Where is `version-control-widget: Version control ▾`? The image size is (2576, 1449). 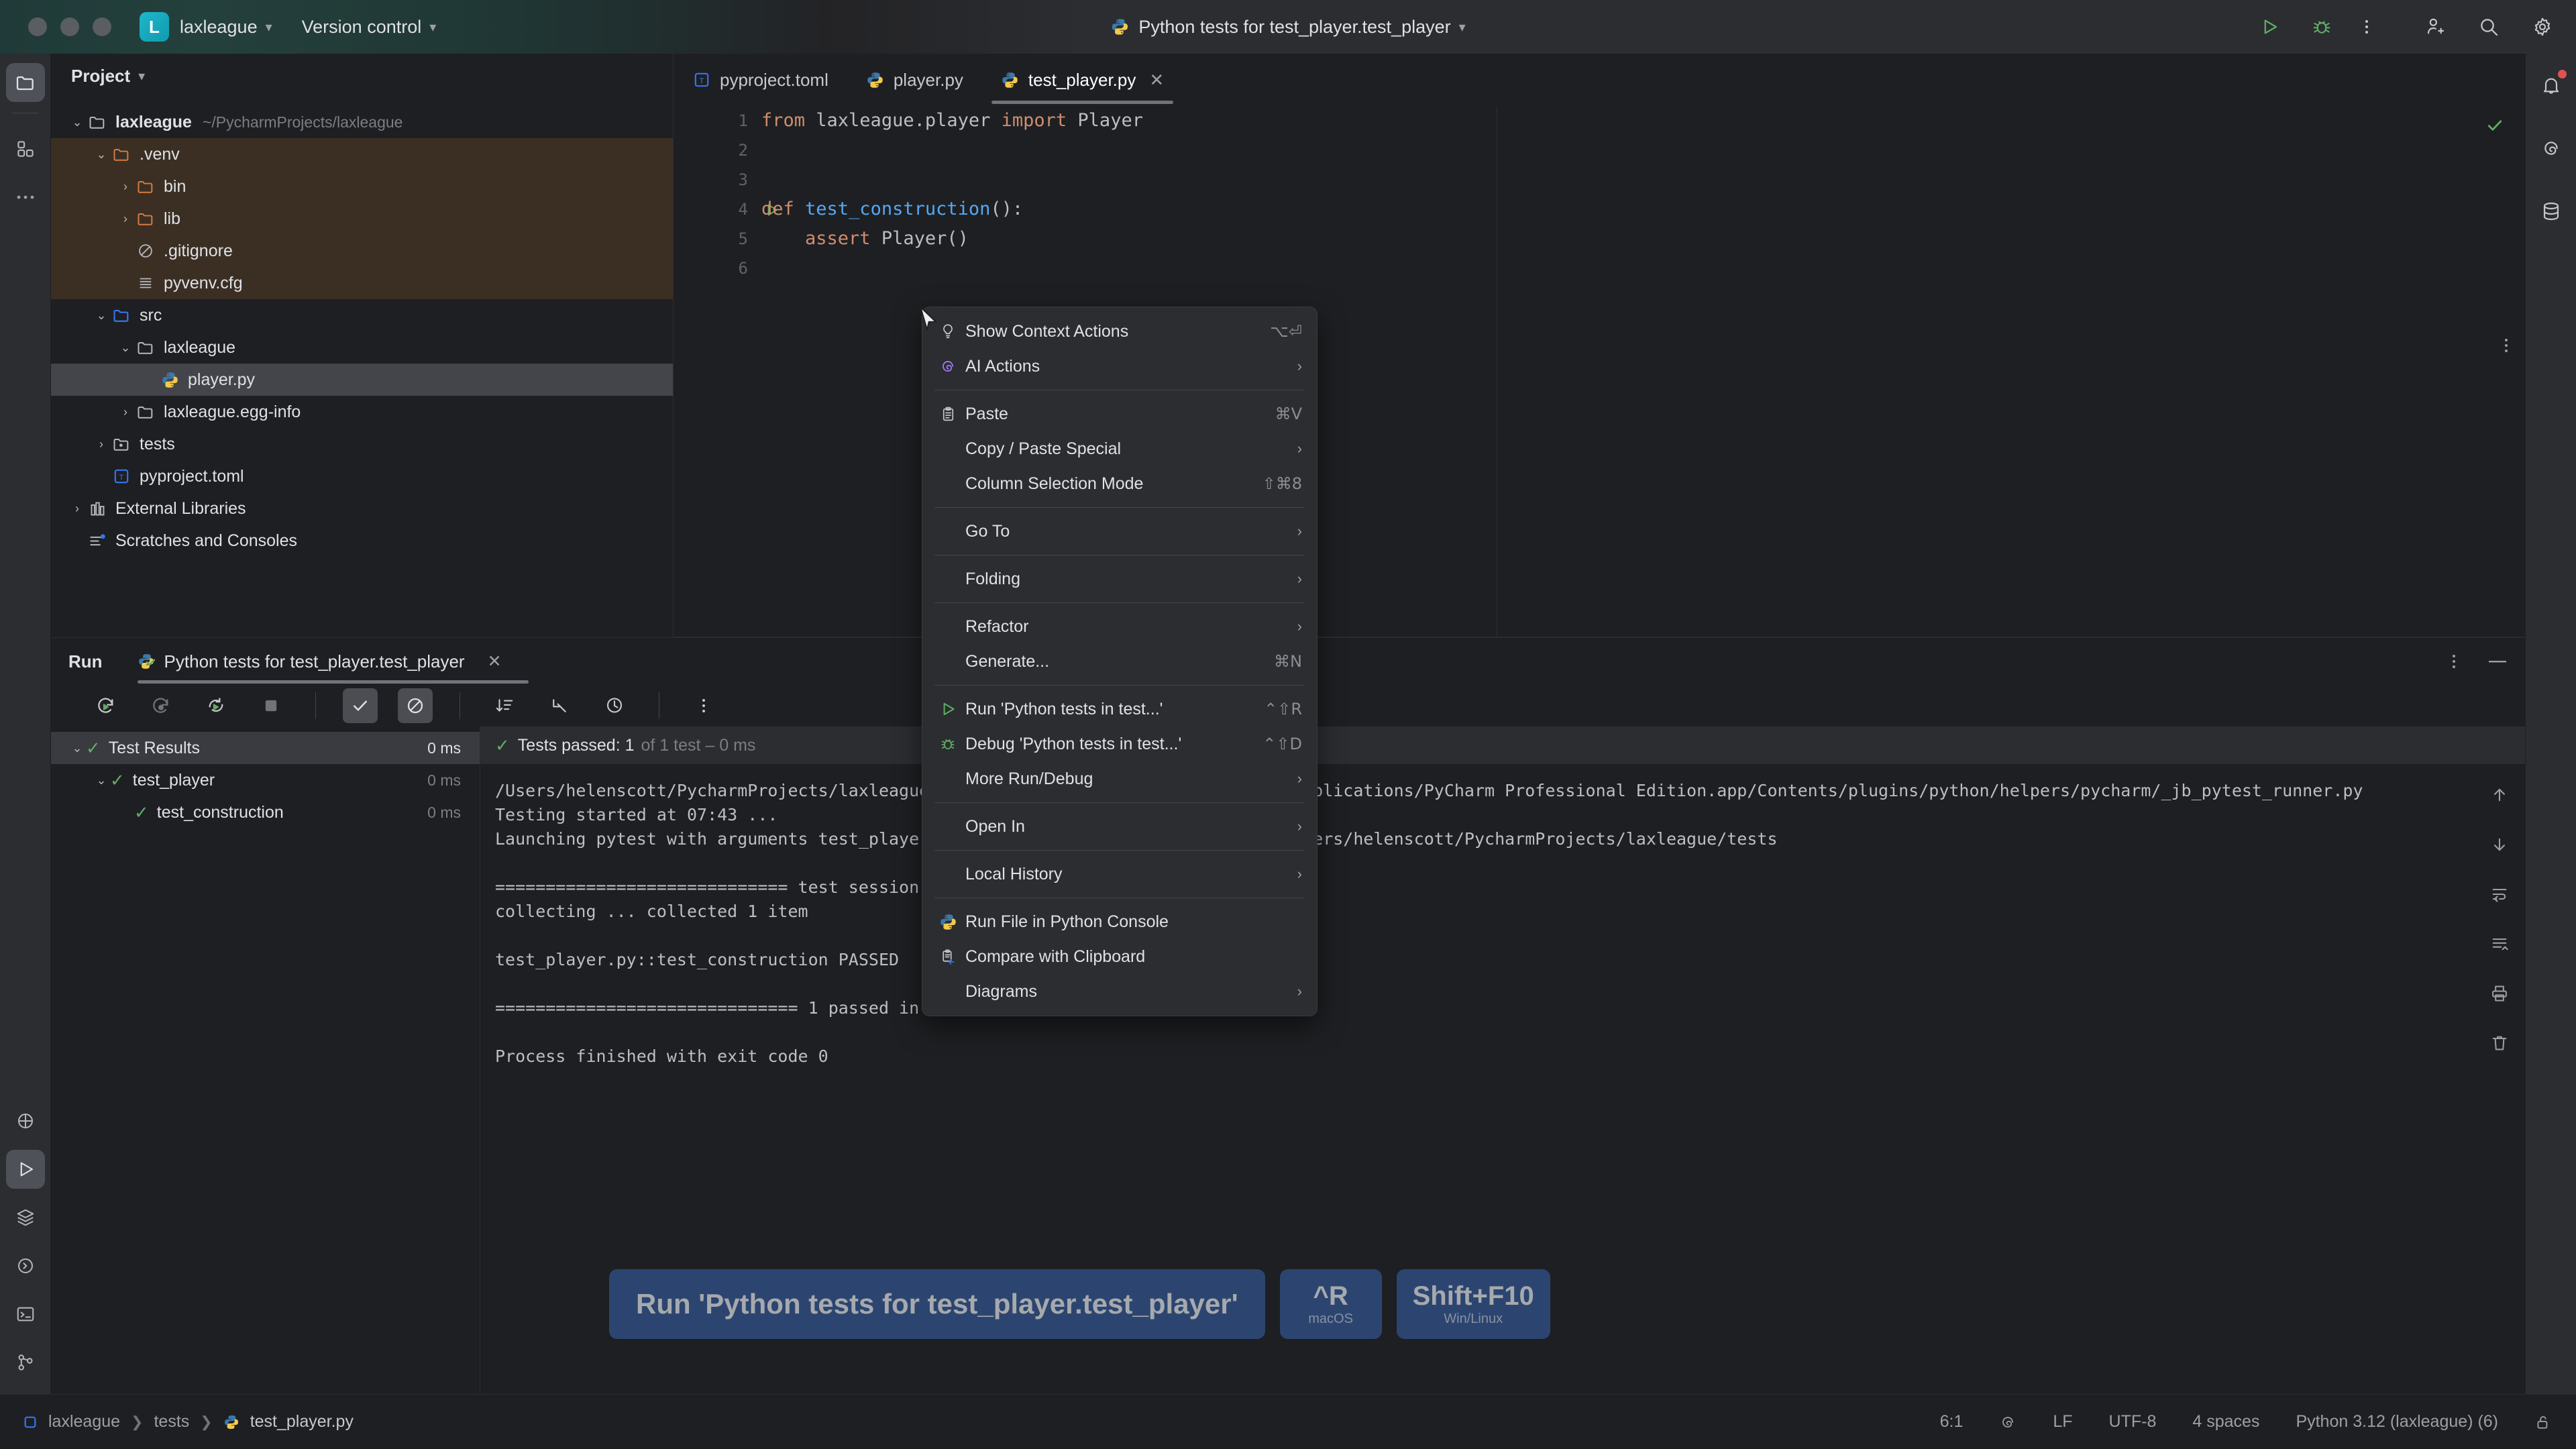 version-control-widget: Version control ▾ is located at coordinates (369, 27).